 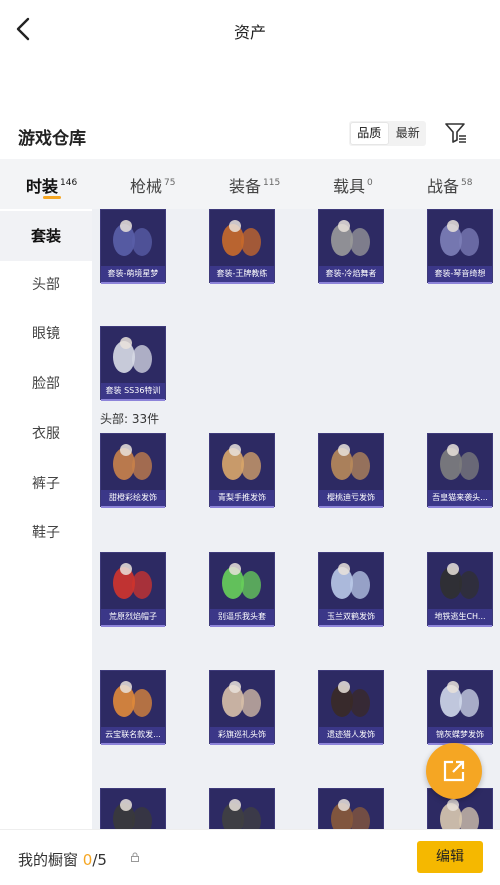 I want to click on showcase-current: 0, so click(x=87, y=860).